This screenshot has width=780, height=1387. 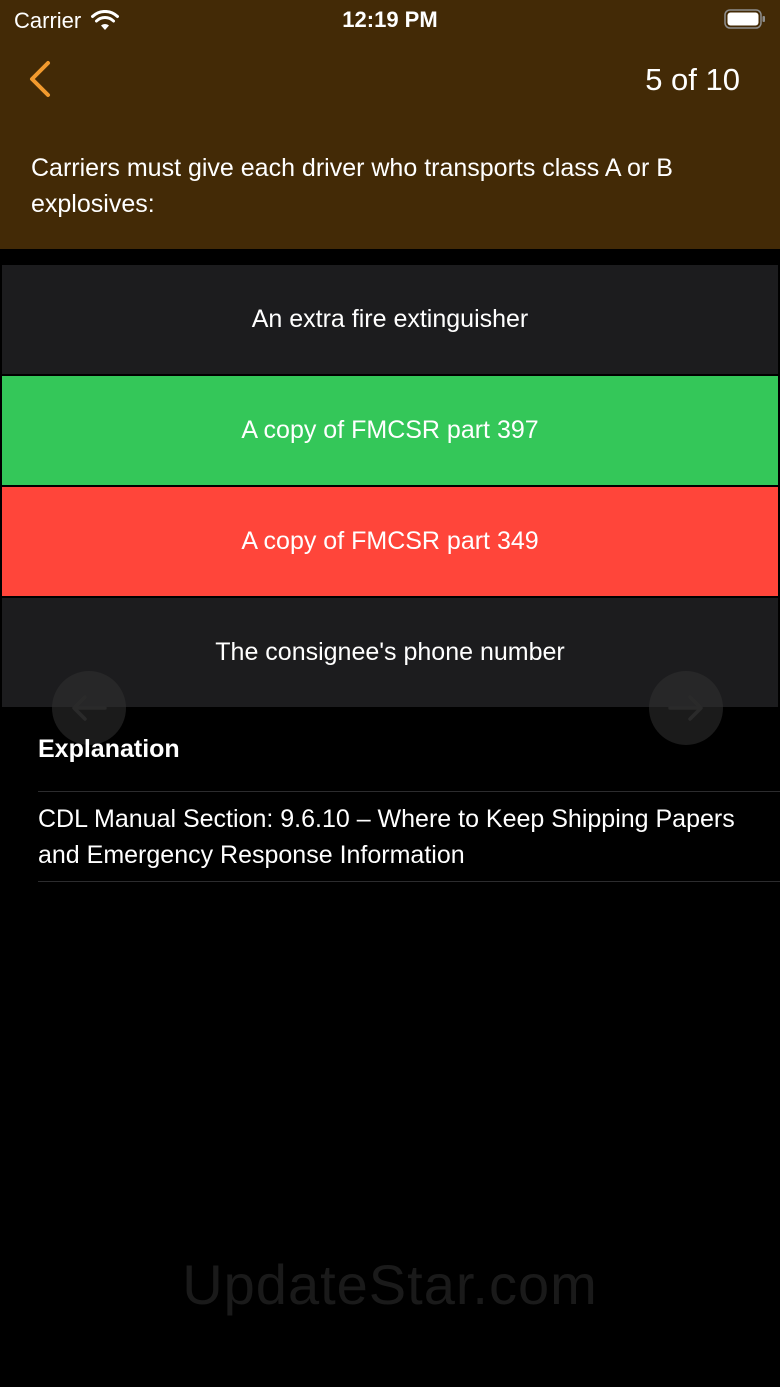 What do you see at coordinates (390, 319) in the screenshot?
I see `answer-option-1: An extra fire extinguisher` at bounding box center [390, 319].